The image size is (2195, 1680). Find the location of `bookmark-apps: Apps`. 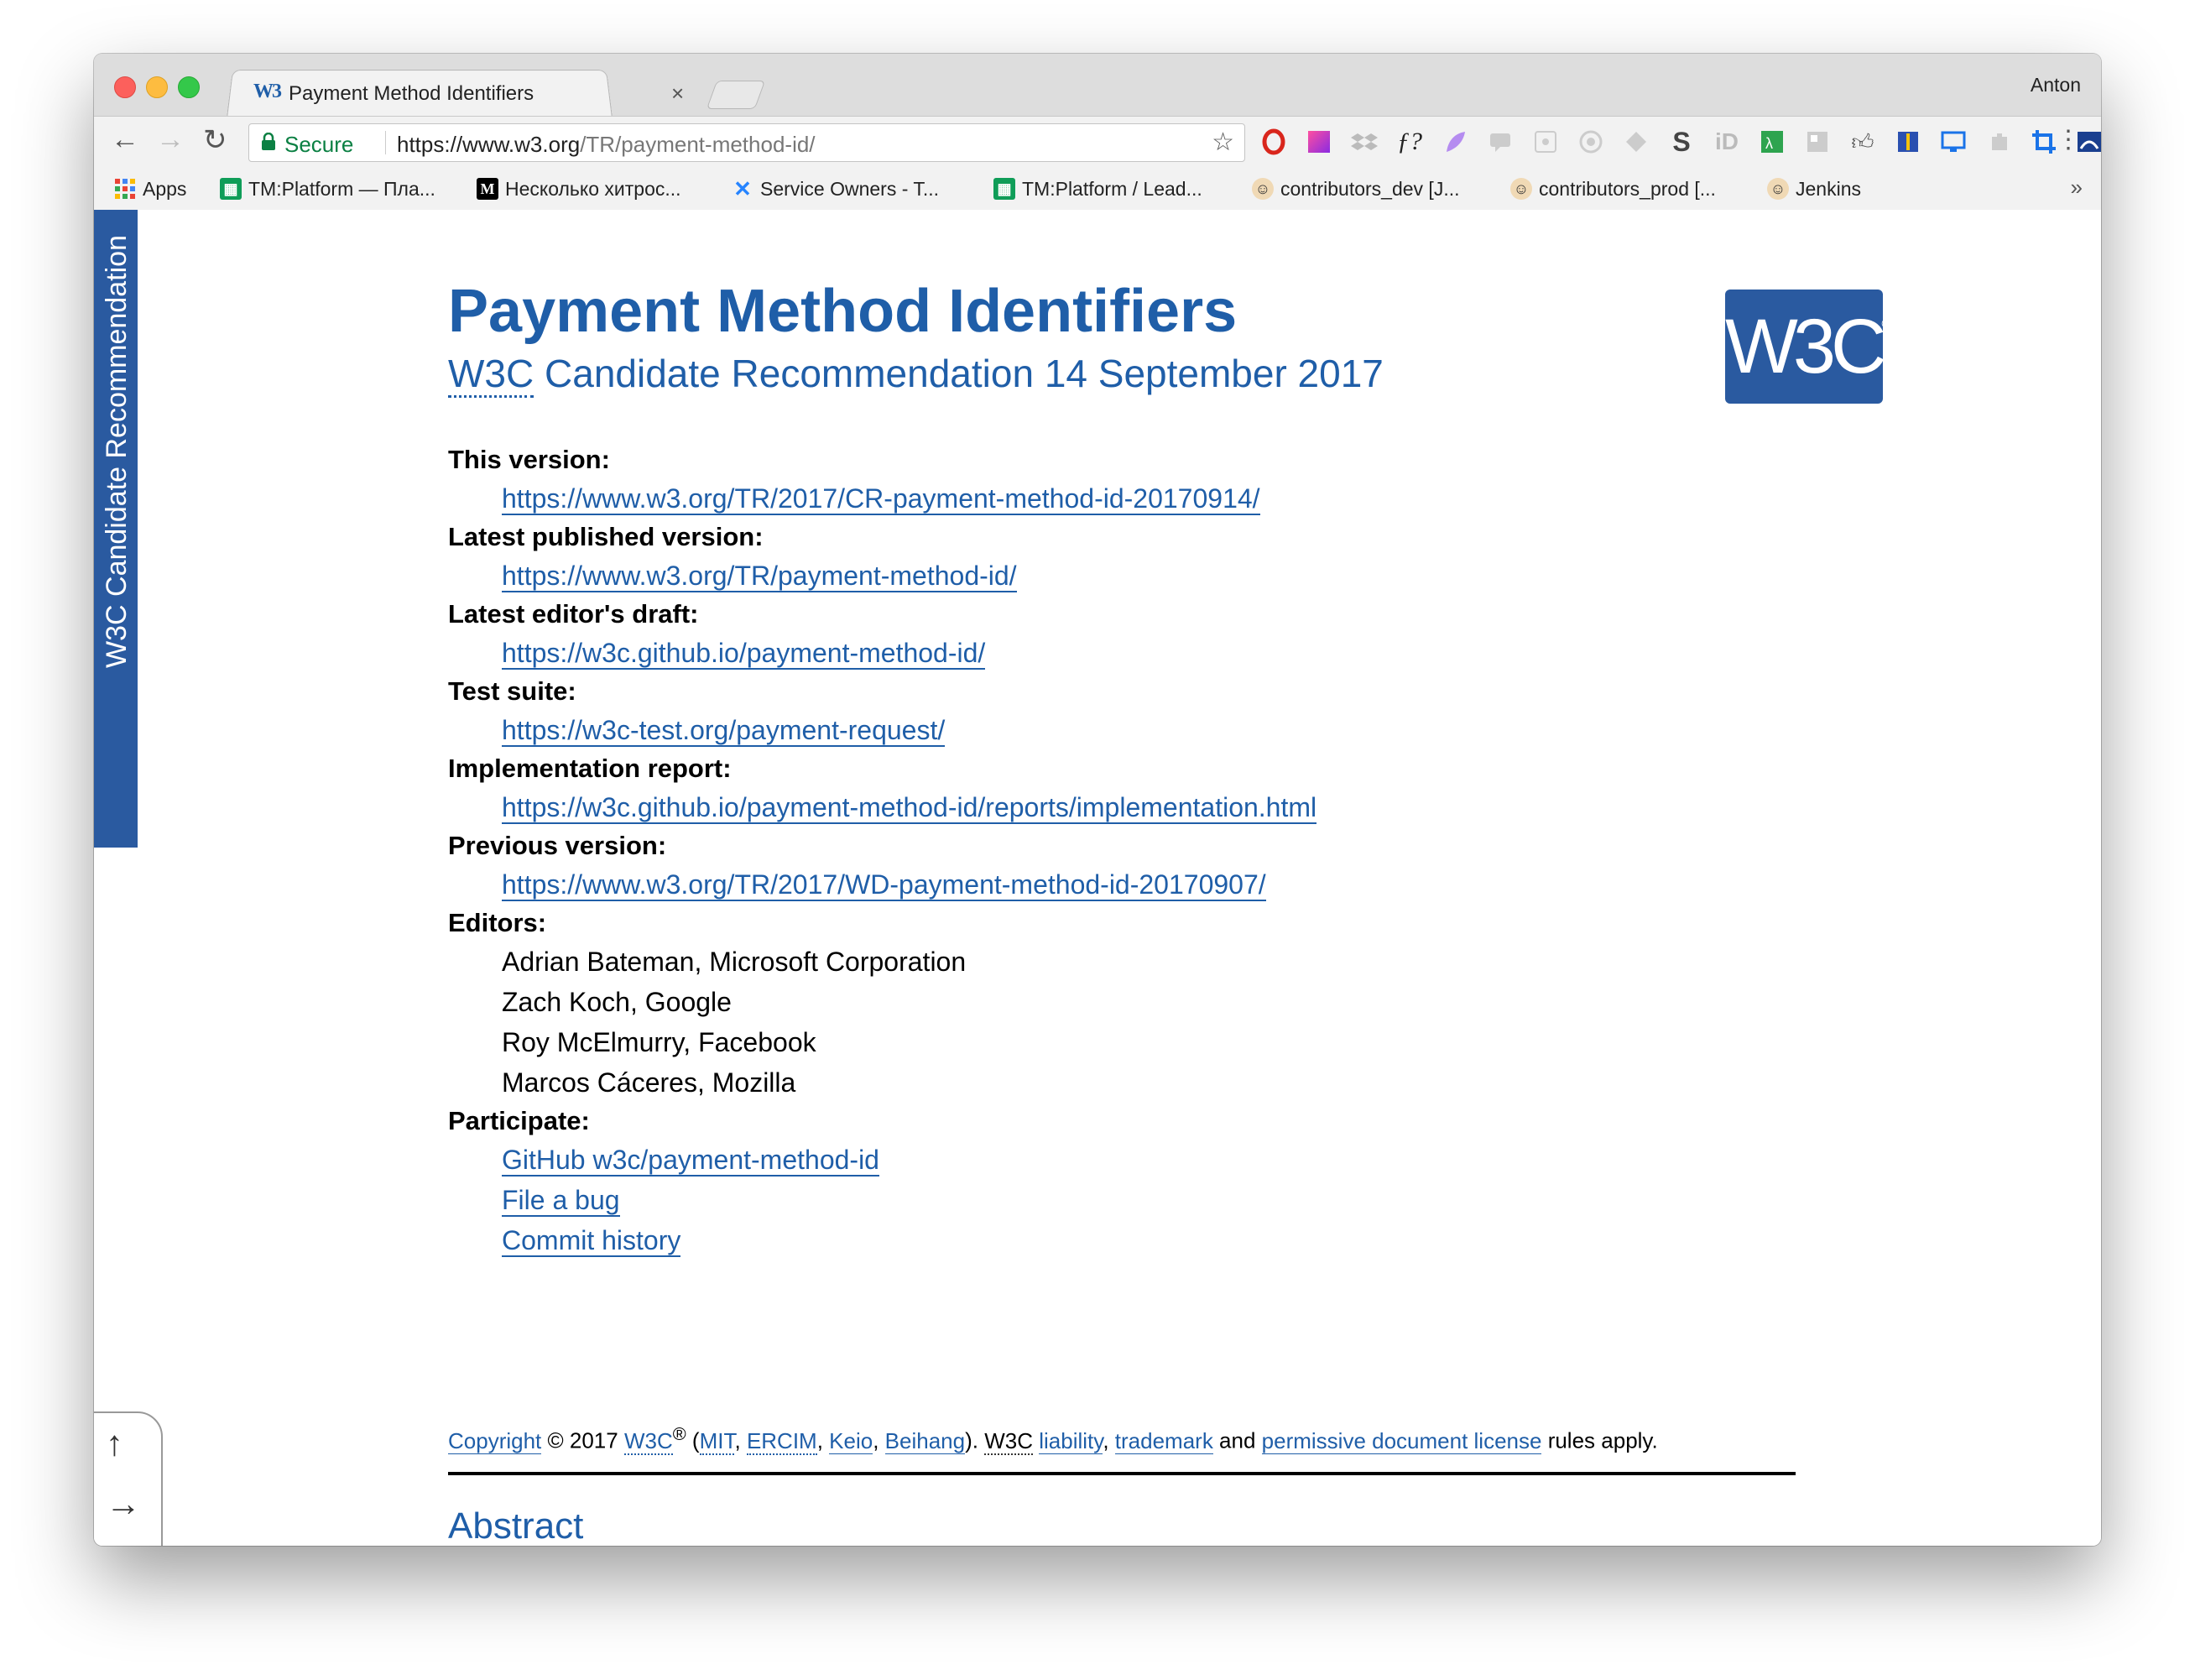

bookmark-apps: Apps is located at coordinates (150, 188).